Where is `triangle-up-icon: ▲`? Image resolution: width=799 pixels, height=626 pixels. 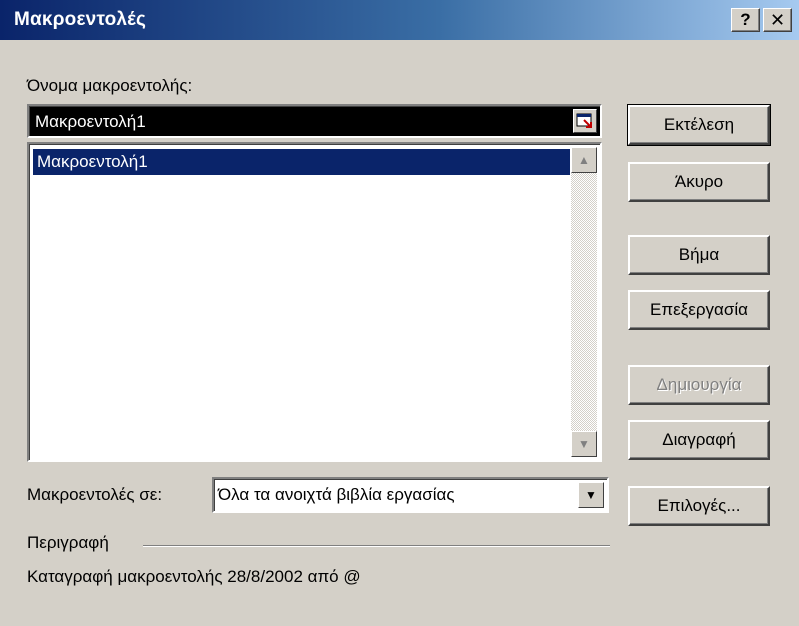
triangle-up-icon: ▲ is located at coordinates (584, 160).